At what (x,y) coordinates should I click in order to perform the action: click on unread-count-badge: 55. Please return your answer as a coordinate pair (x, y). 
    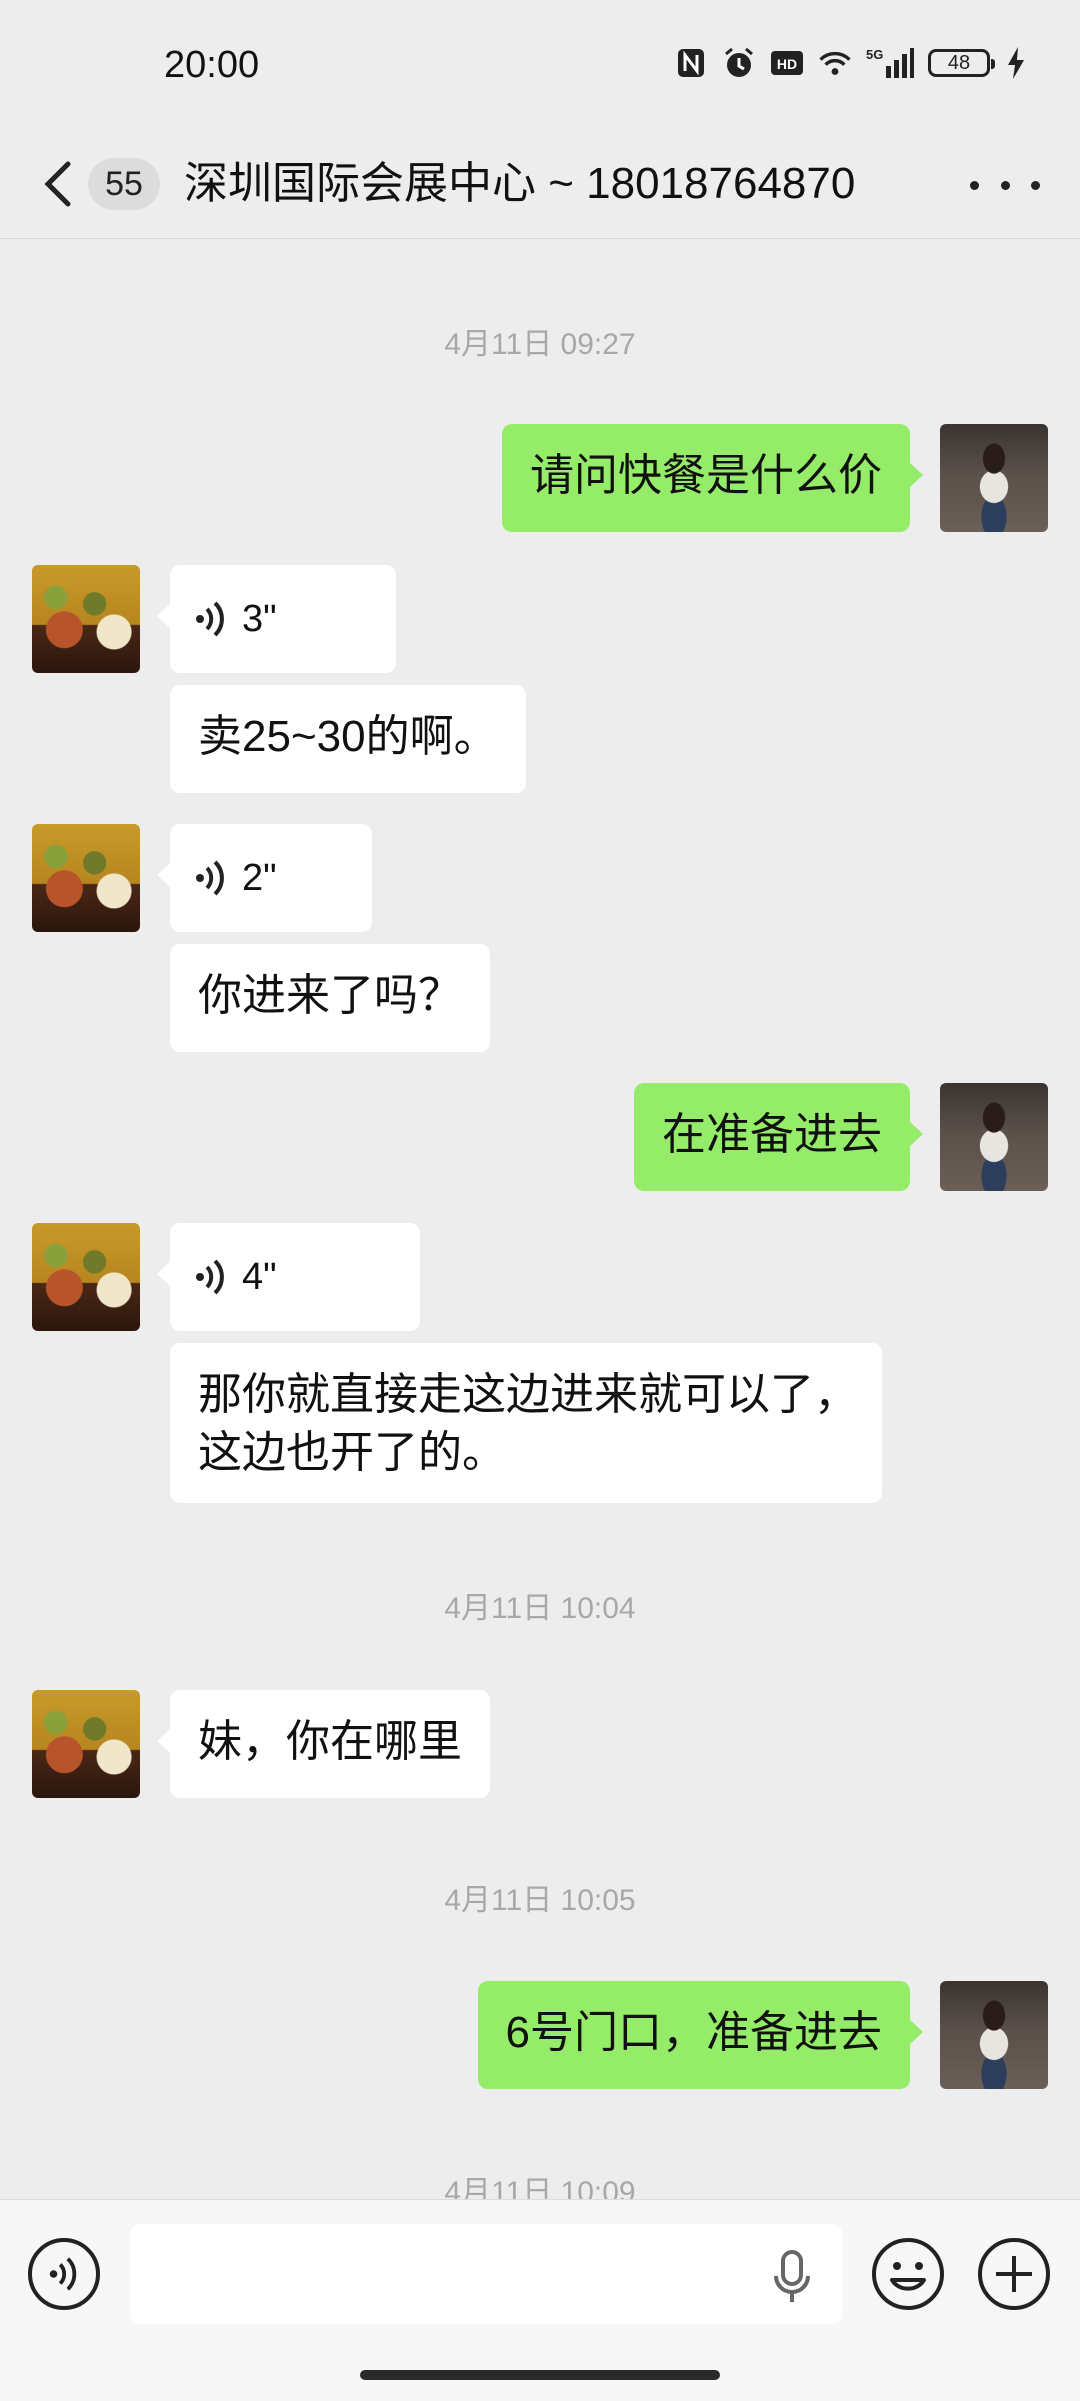
    Looking at the image, I should click on (124, 184).